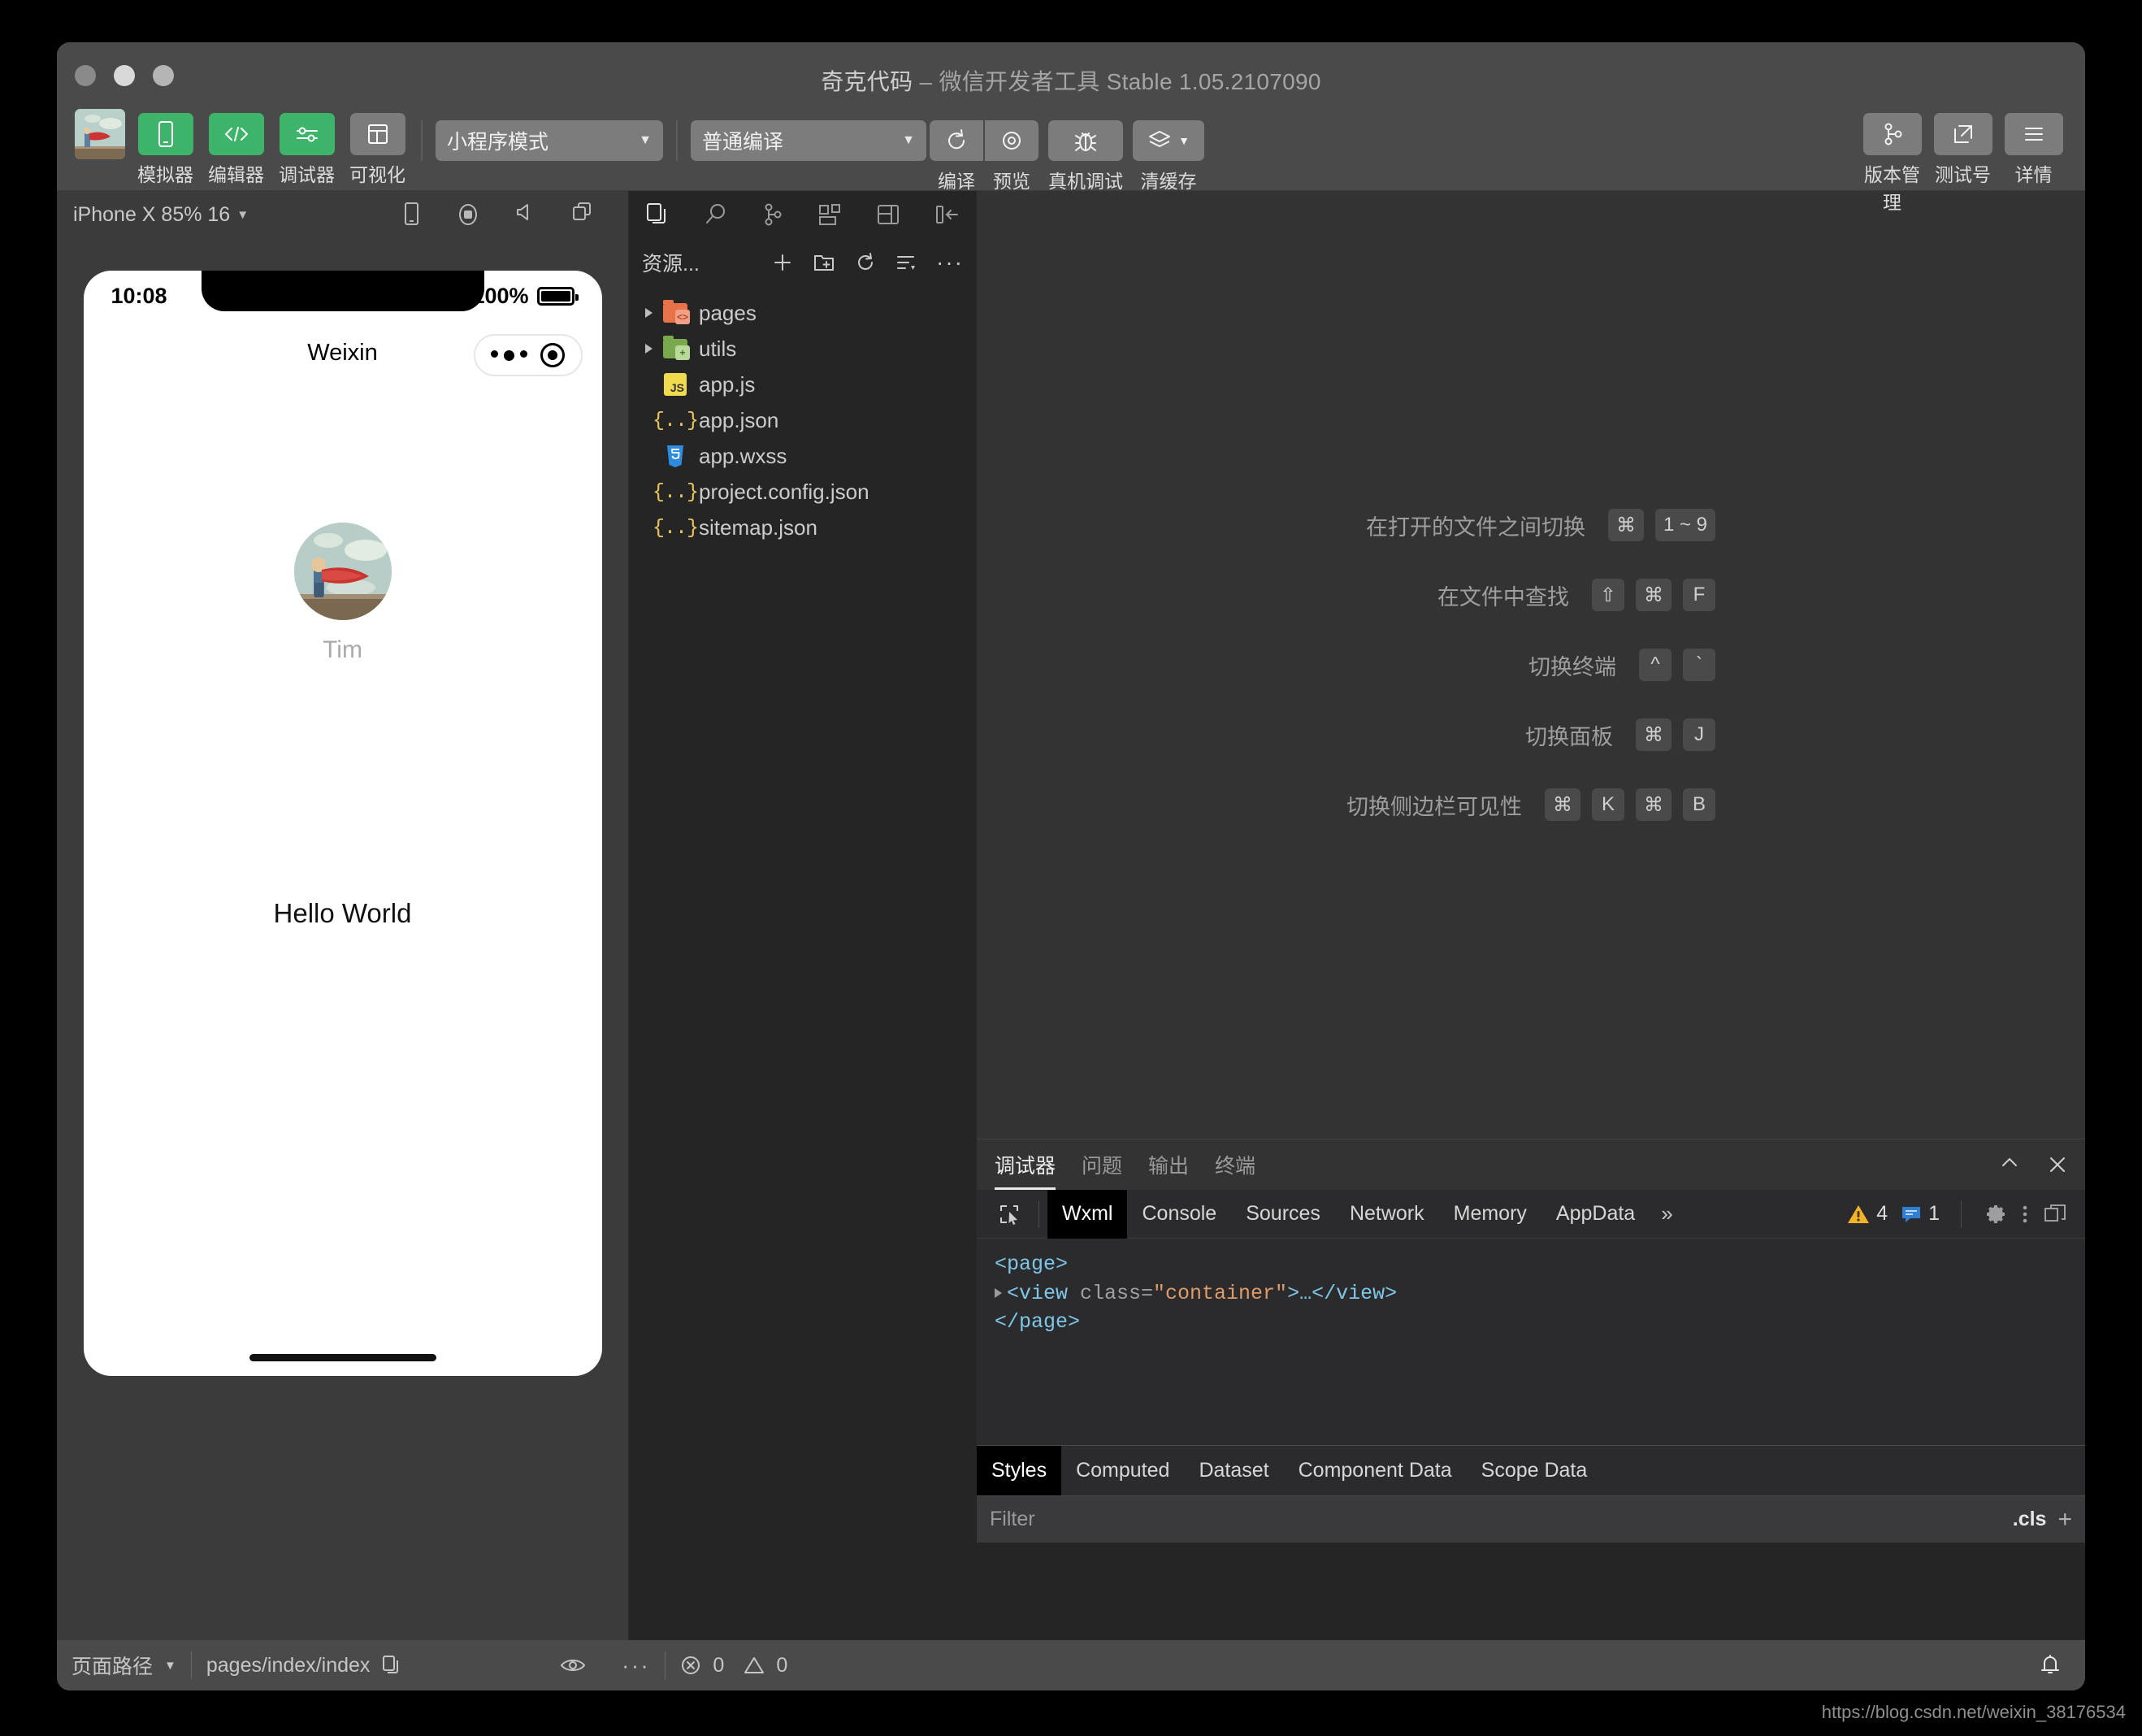  I want to click on chevron-down-icon: ▼, so click(243, 215).